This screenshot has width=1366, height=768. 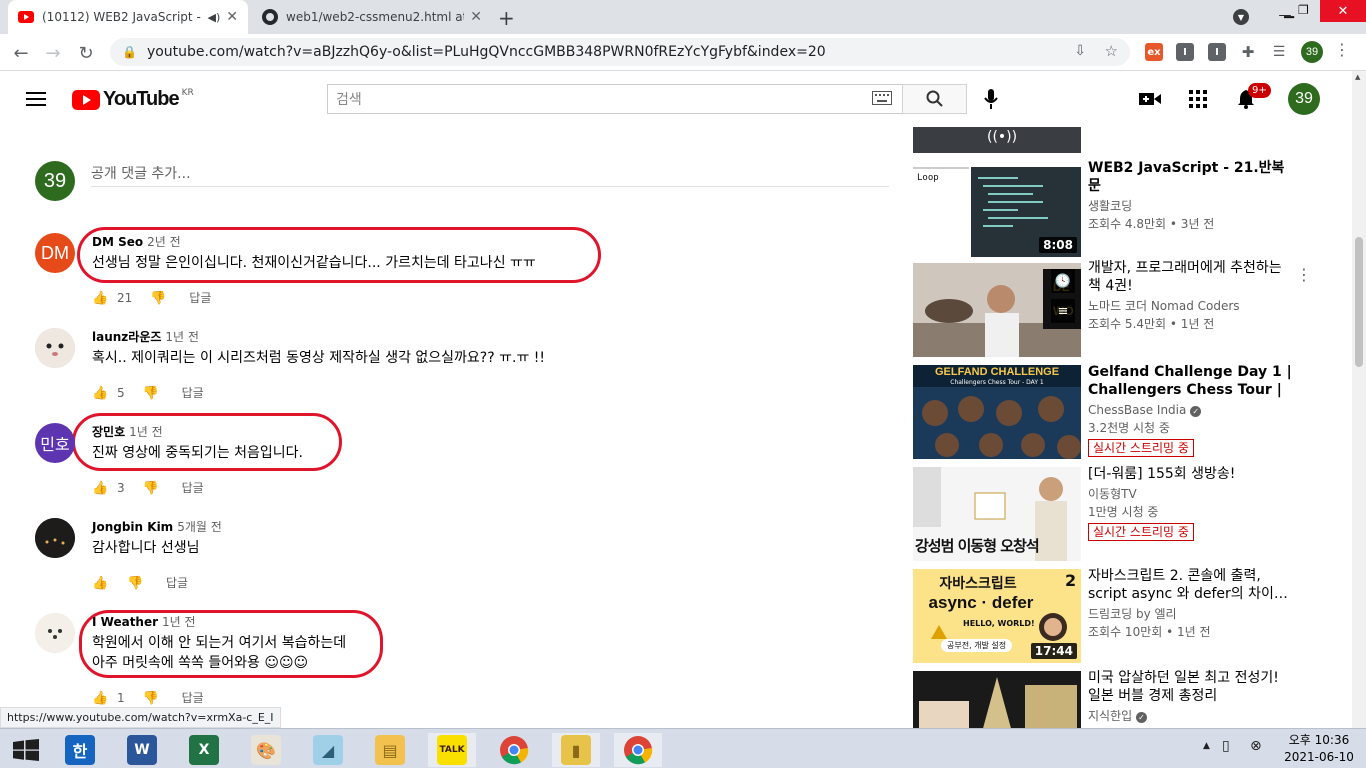 I want to click on add-to-queue-icon: ≡, so click(x=1063, y=311).